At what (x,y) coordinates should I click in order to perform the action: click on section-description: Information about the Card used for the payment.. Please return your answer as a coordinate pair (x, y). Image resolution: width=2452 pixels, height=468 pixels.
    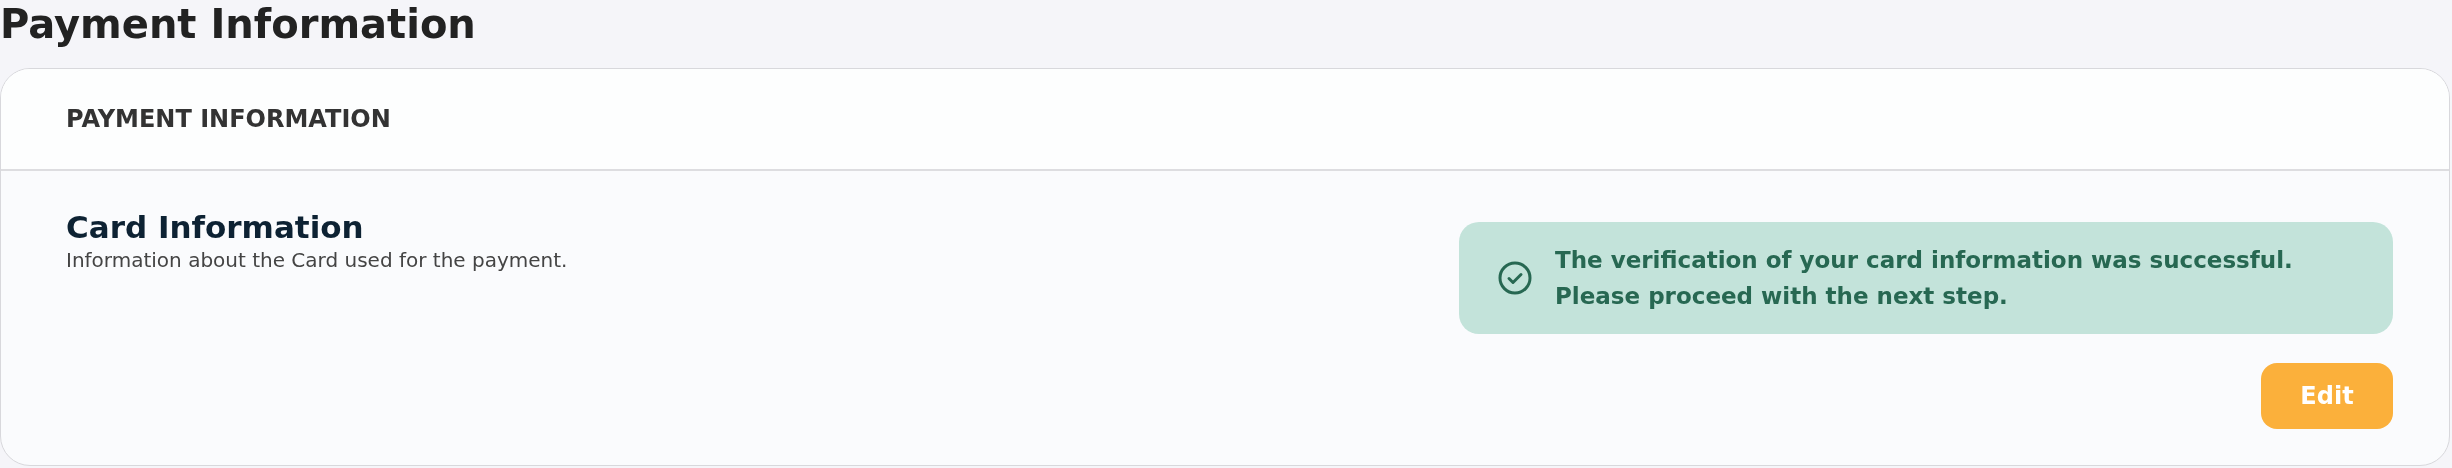
    Looking at the image, I should click on (317, 260).